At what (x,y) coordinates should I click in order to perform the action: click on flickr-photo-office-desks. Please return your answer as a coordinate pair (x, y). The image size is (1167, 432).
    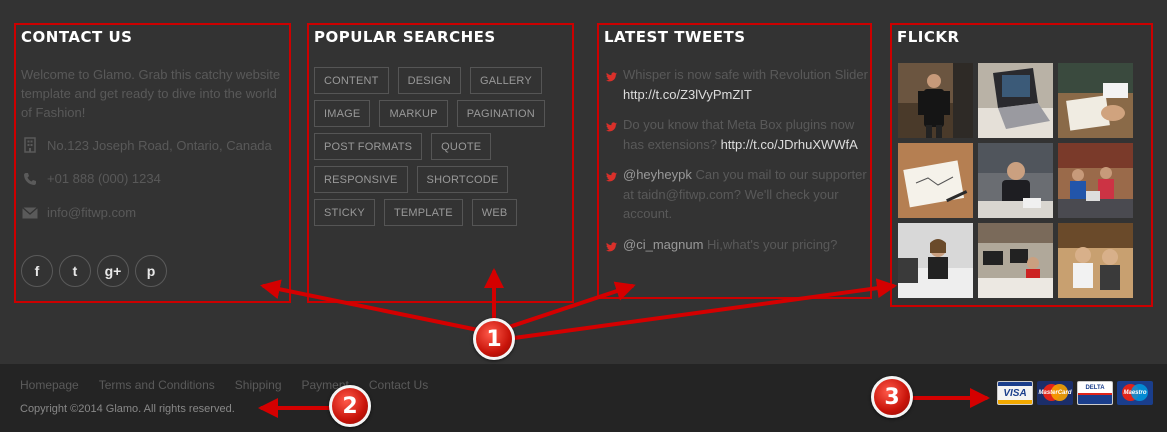
    Looking at the image, I should click on (1015, 260).